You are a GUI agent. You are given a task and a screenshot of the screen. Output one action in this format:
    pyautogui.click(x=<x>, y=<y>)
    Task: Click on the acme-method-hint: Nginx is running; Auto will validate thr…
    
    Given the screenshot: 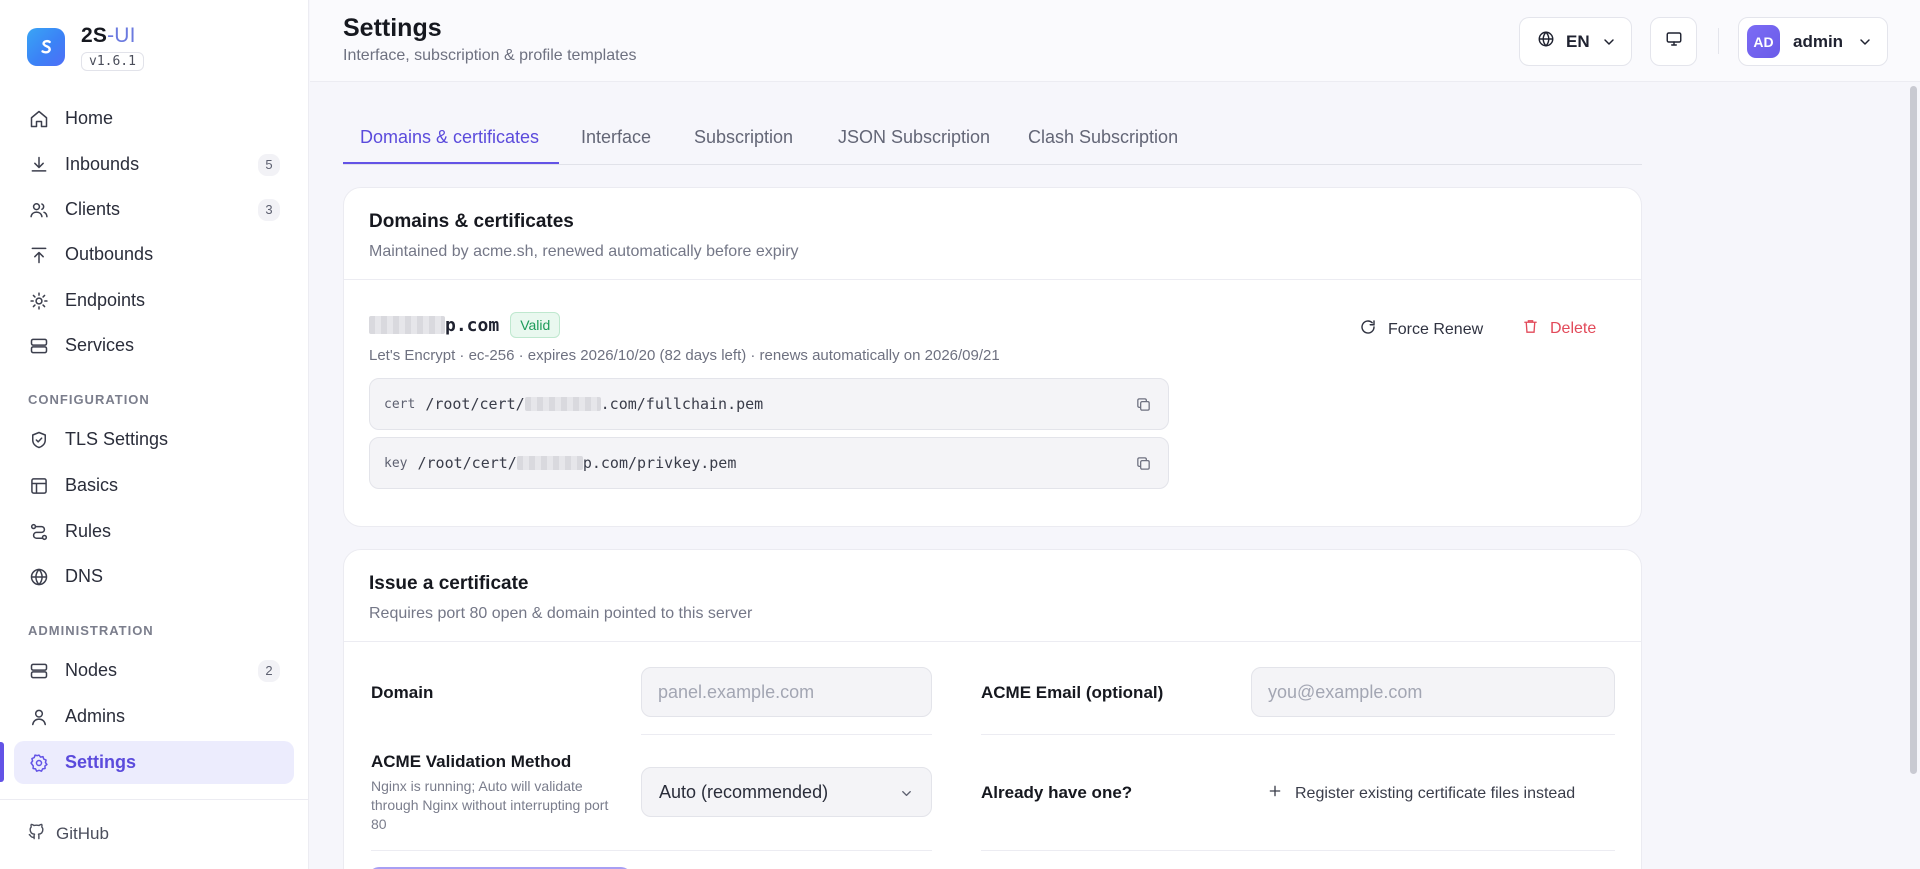 What is the action you would take?
    pyautogui.click(x=490, y=805)
    